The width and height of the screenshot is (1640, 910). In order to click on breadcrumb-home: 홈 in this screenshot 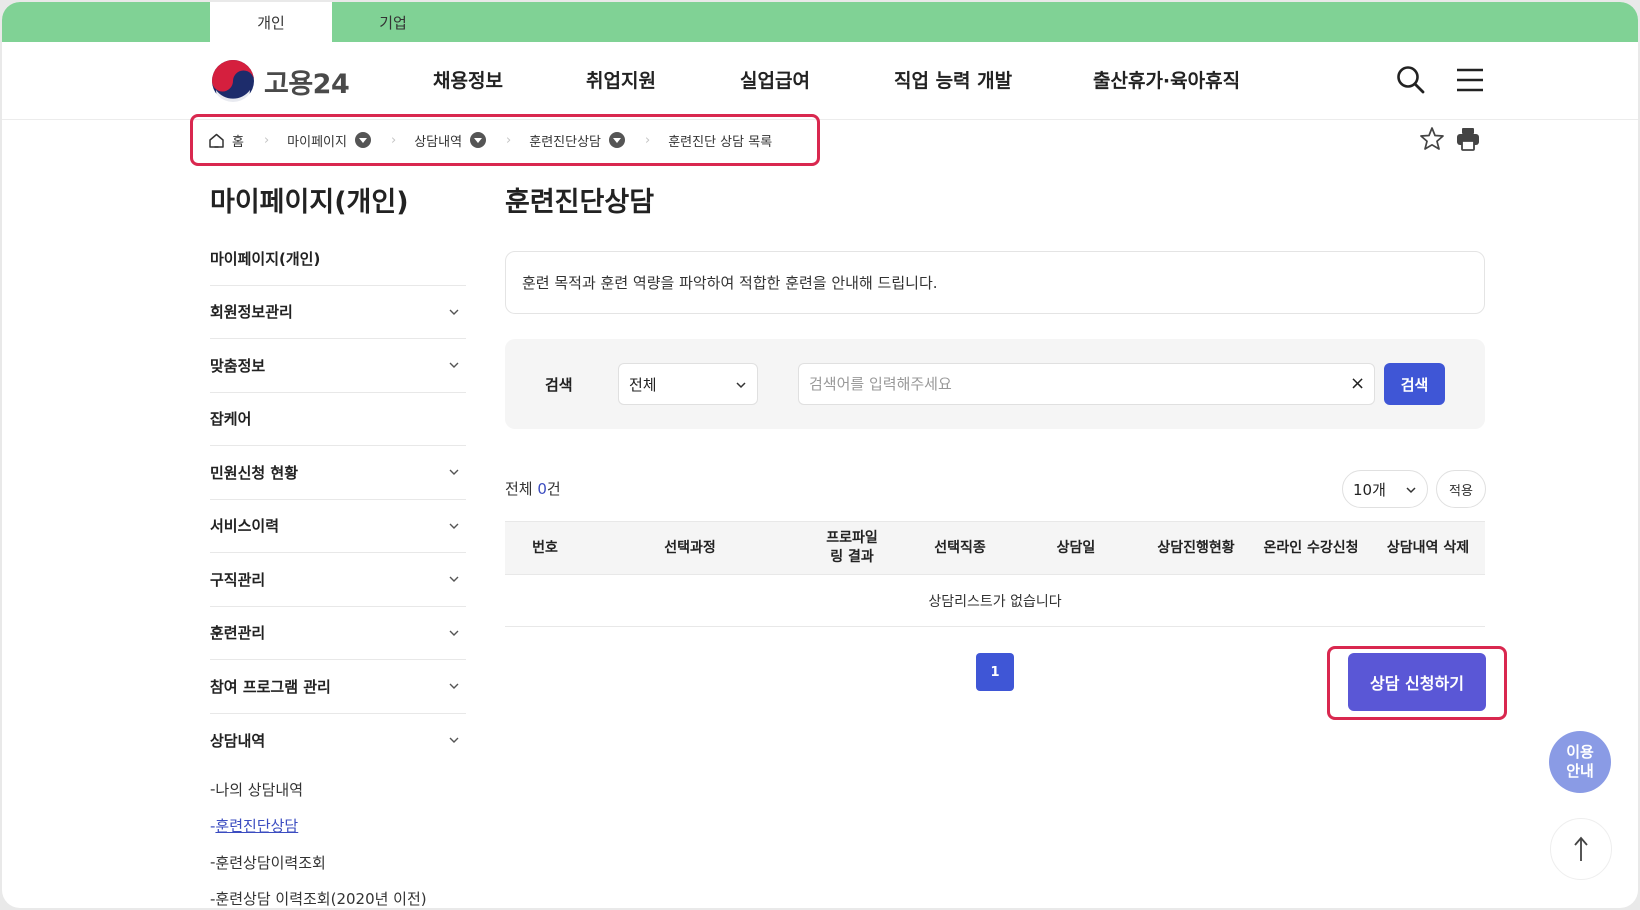, I will do `click(226, 140)`.